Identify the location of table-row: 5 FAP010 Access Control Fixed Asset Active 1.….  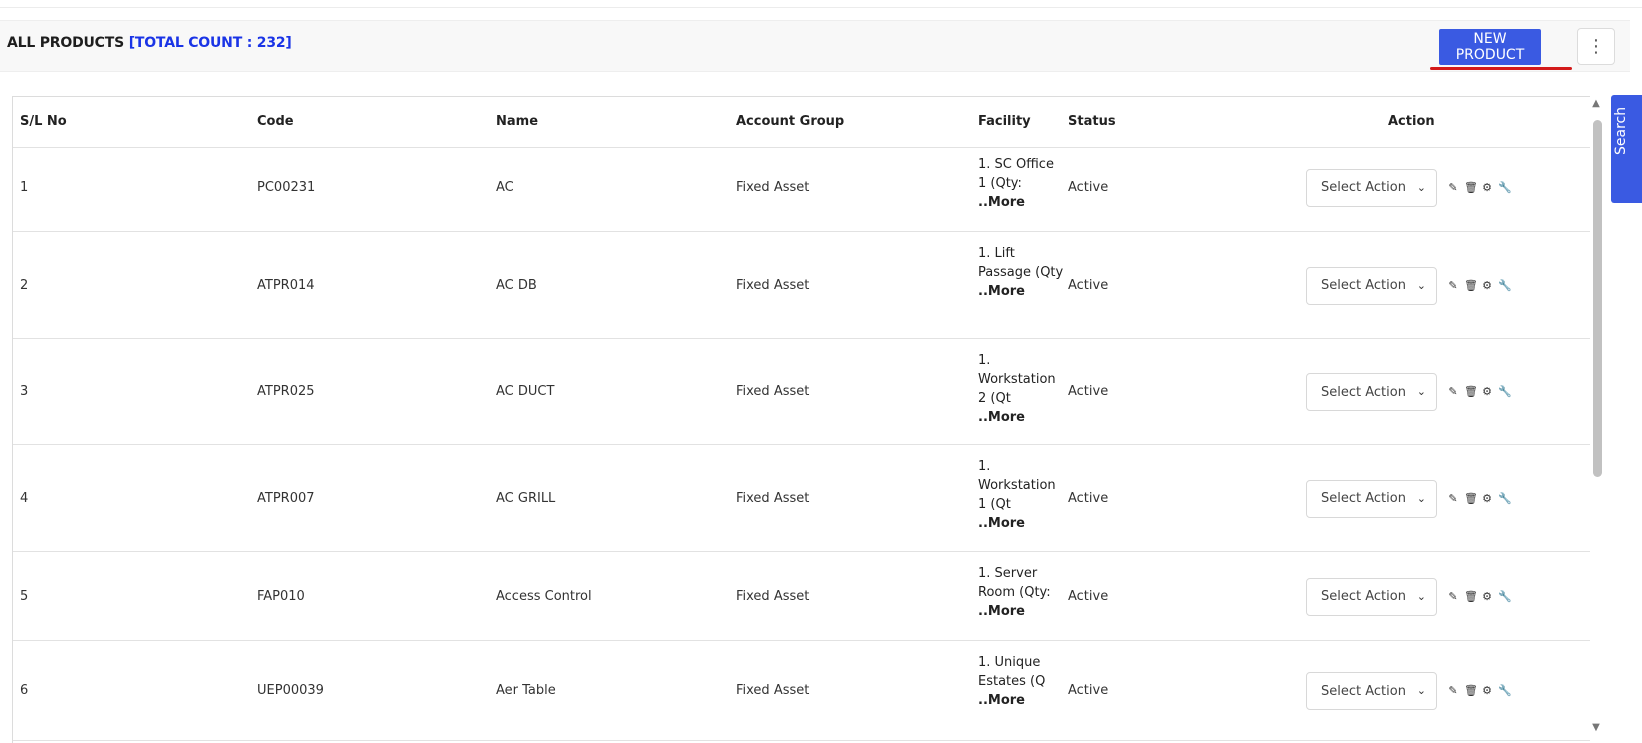
(802, 596).